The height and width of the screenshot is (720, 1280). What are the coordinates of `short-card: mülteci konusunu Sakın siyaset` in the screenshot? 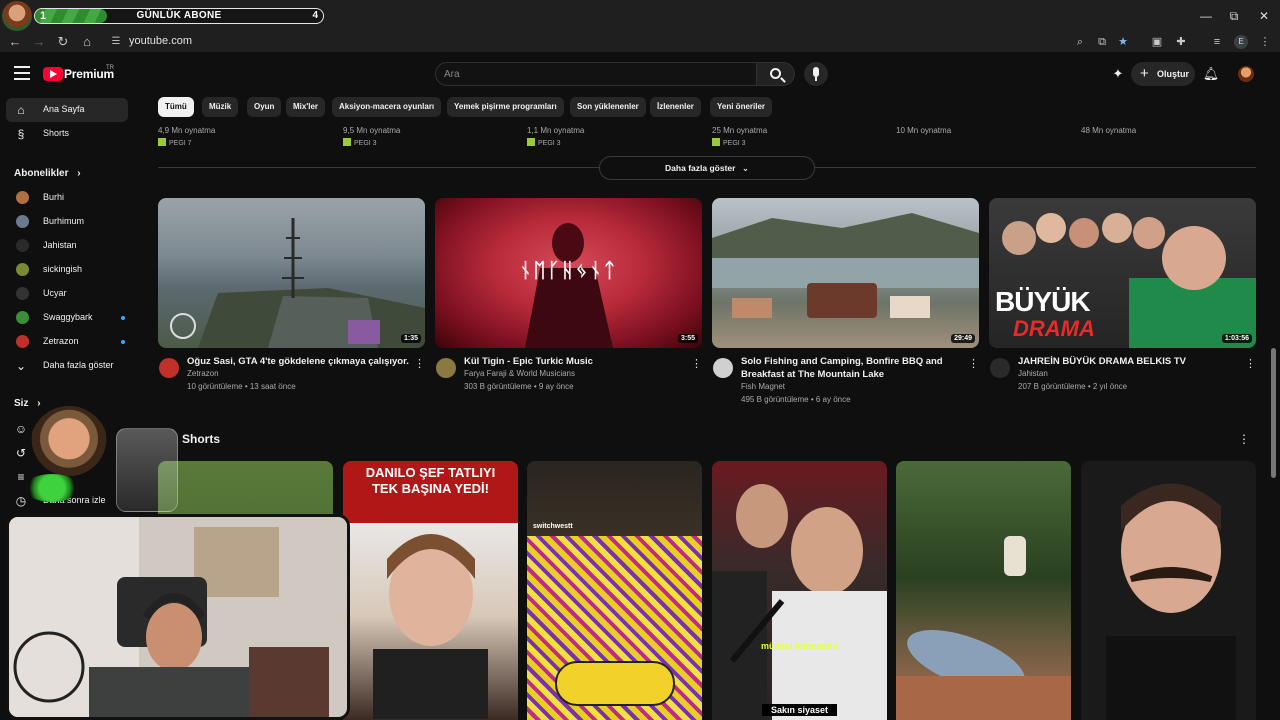 It's located at (799, 590).